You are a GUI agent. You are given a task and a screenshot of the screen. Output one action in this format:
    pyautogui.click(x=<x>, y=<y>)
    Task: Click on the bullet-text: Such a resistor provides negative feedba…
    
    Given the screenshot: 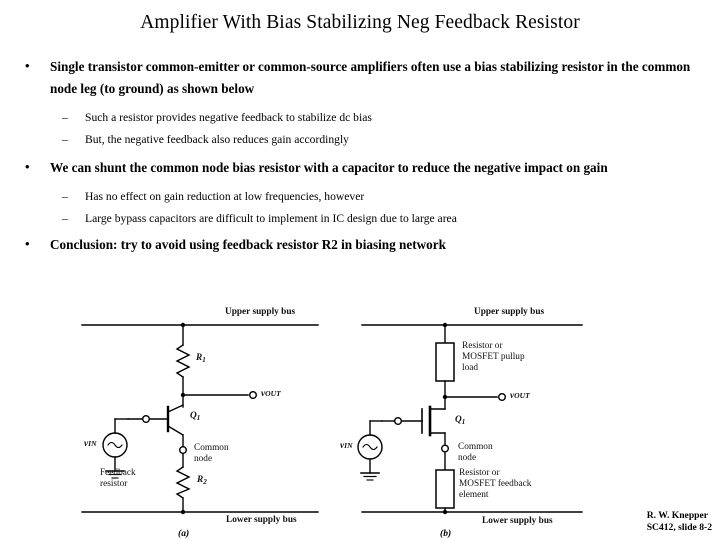 What is the action you would take?
    pyautogui.click(x=228, y=117)
    